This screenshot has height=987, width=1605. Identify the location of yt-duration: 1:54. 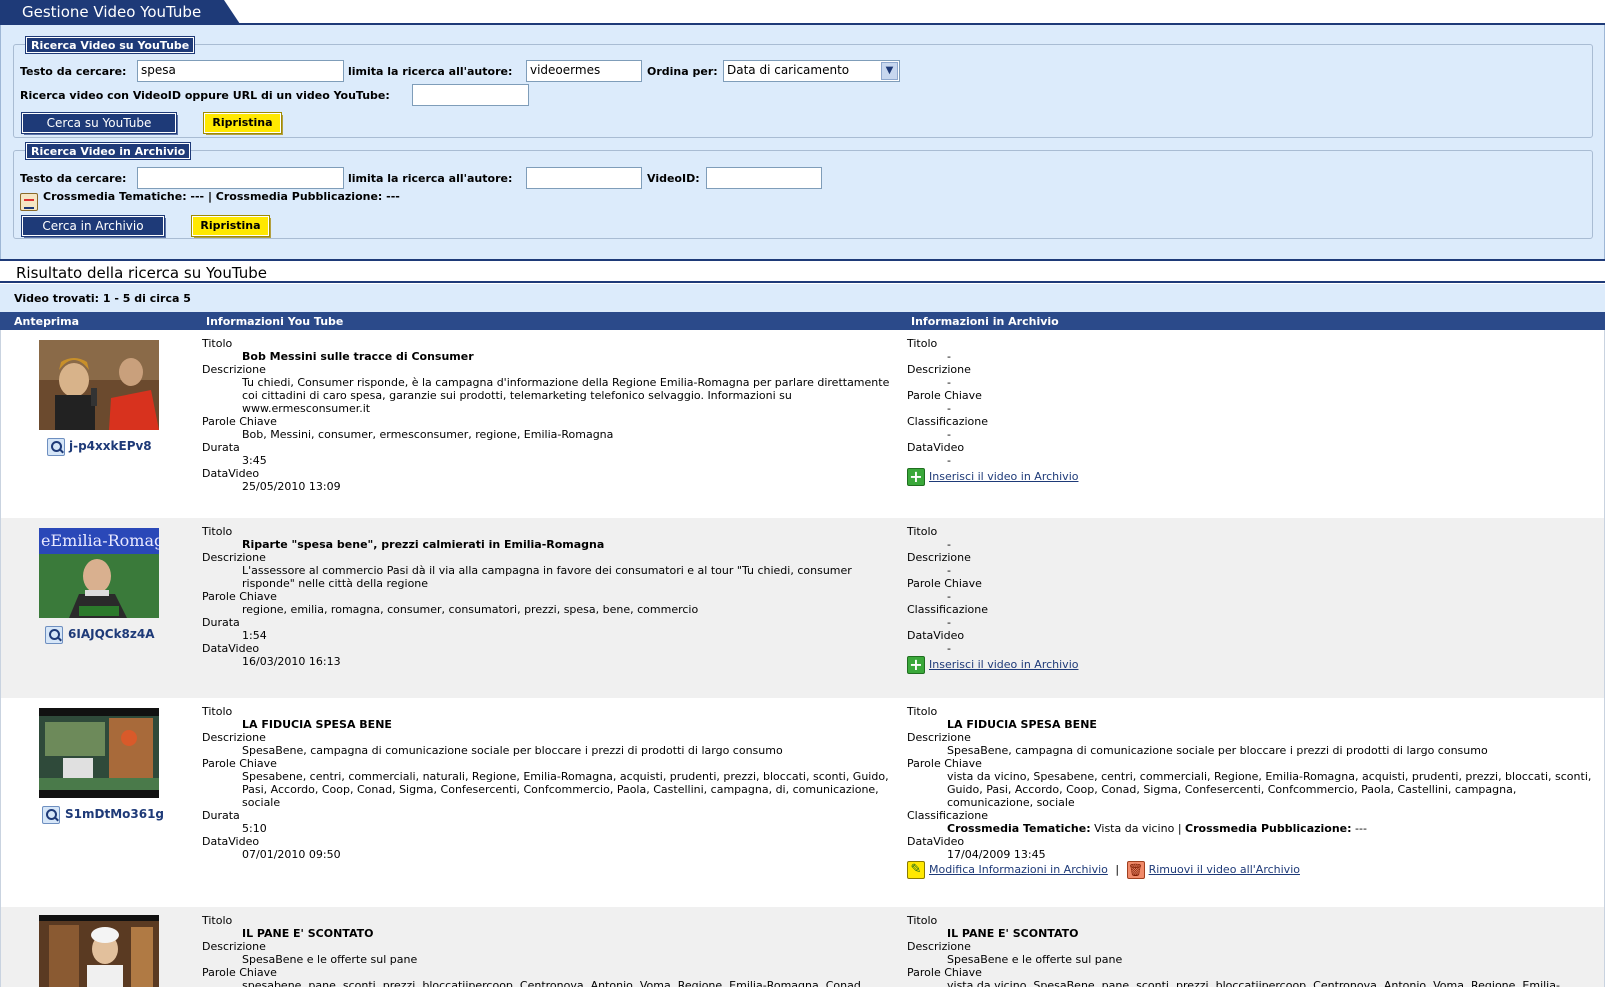
(254, 635).